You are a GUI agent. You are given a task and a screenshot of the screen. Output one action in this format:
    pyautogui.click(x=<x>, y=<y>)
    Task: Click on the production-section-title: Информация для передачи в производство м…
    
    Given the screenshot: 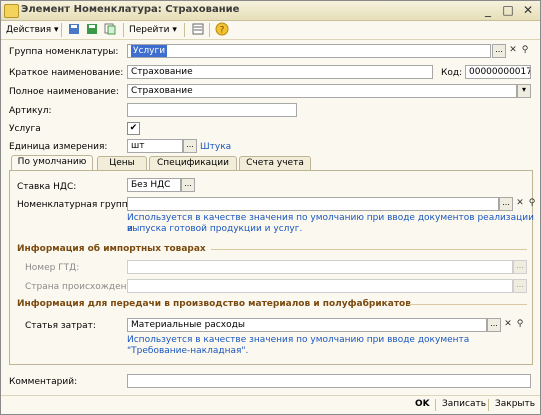 What is the action you would take?
    pyautogui.click(x=214, y=304)
    